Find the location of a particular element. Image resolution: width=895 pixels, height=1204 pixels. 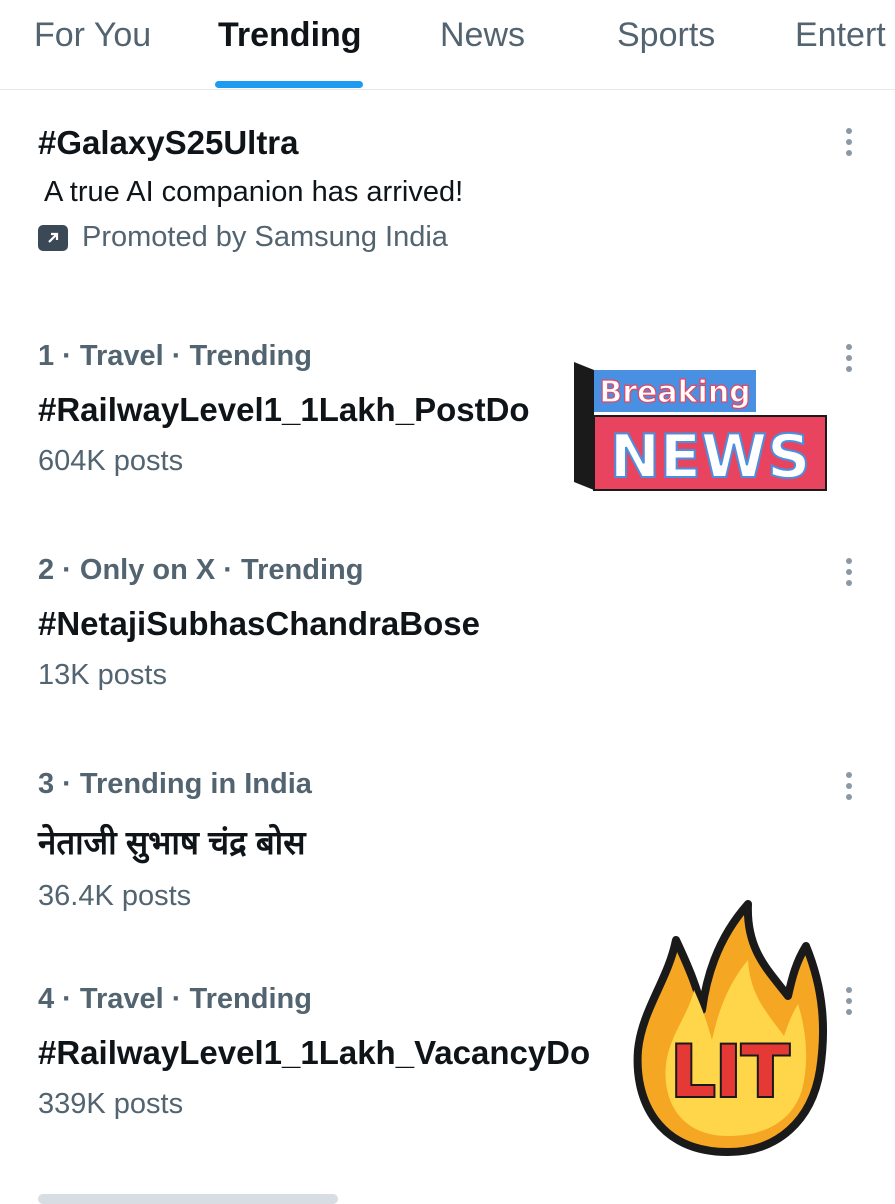

promoted-arrow-icon is located at coordinates (53, 237).